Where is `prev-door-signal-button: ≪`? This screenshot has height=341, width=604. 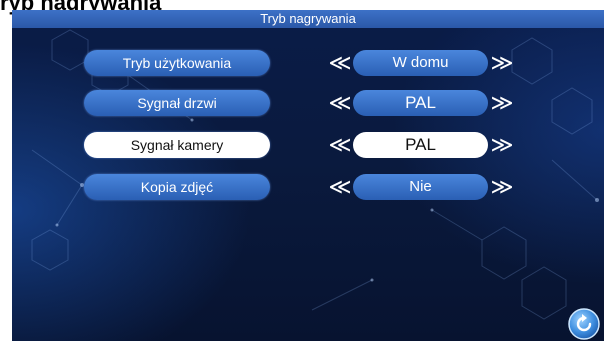 prev-door-signal-button: ≪ is located at coordinates (340, 103).